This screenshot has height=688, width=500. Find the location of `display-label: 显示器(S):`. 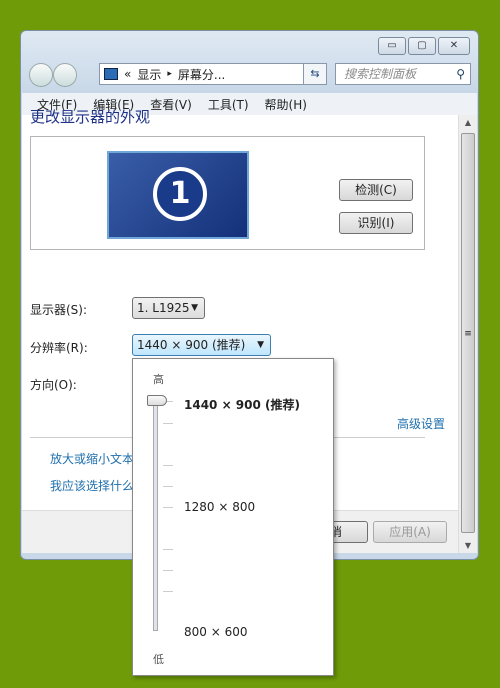

display-label: 显示器(S): is located at coordinates (59, 310).